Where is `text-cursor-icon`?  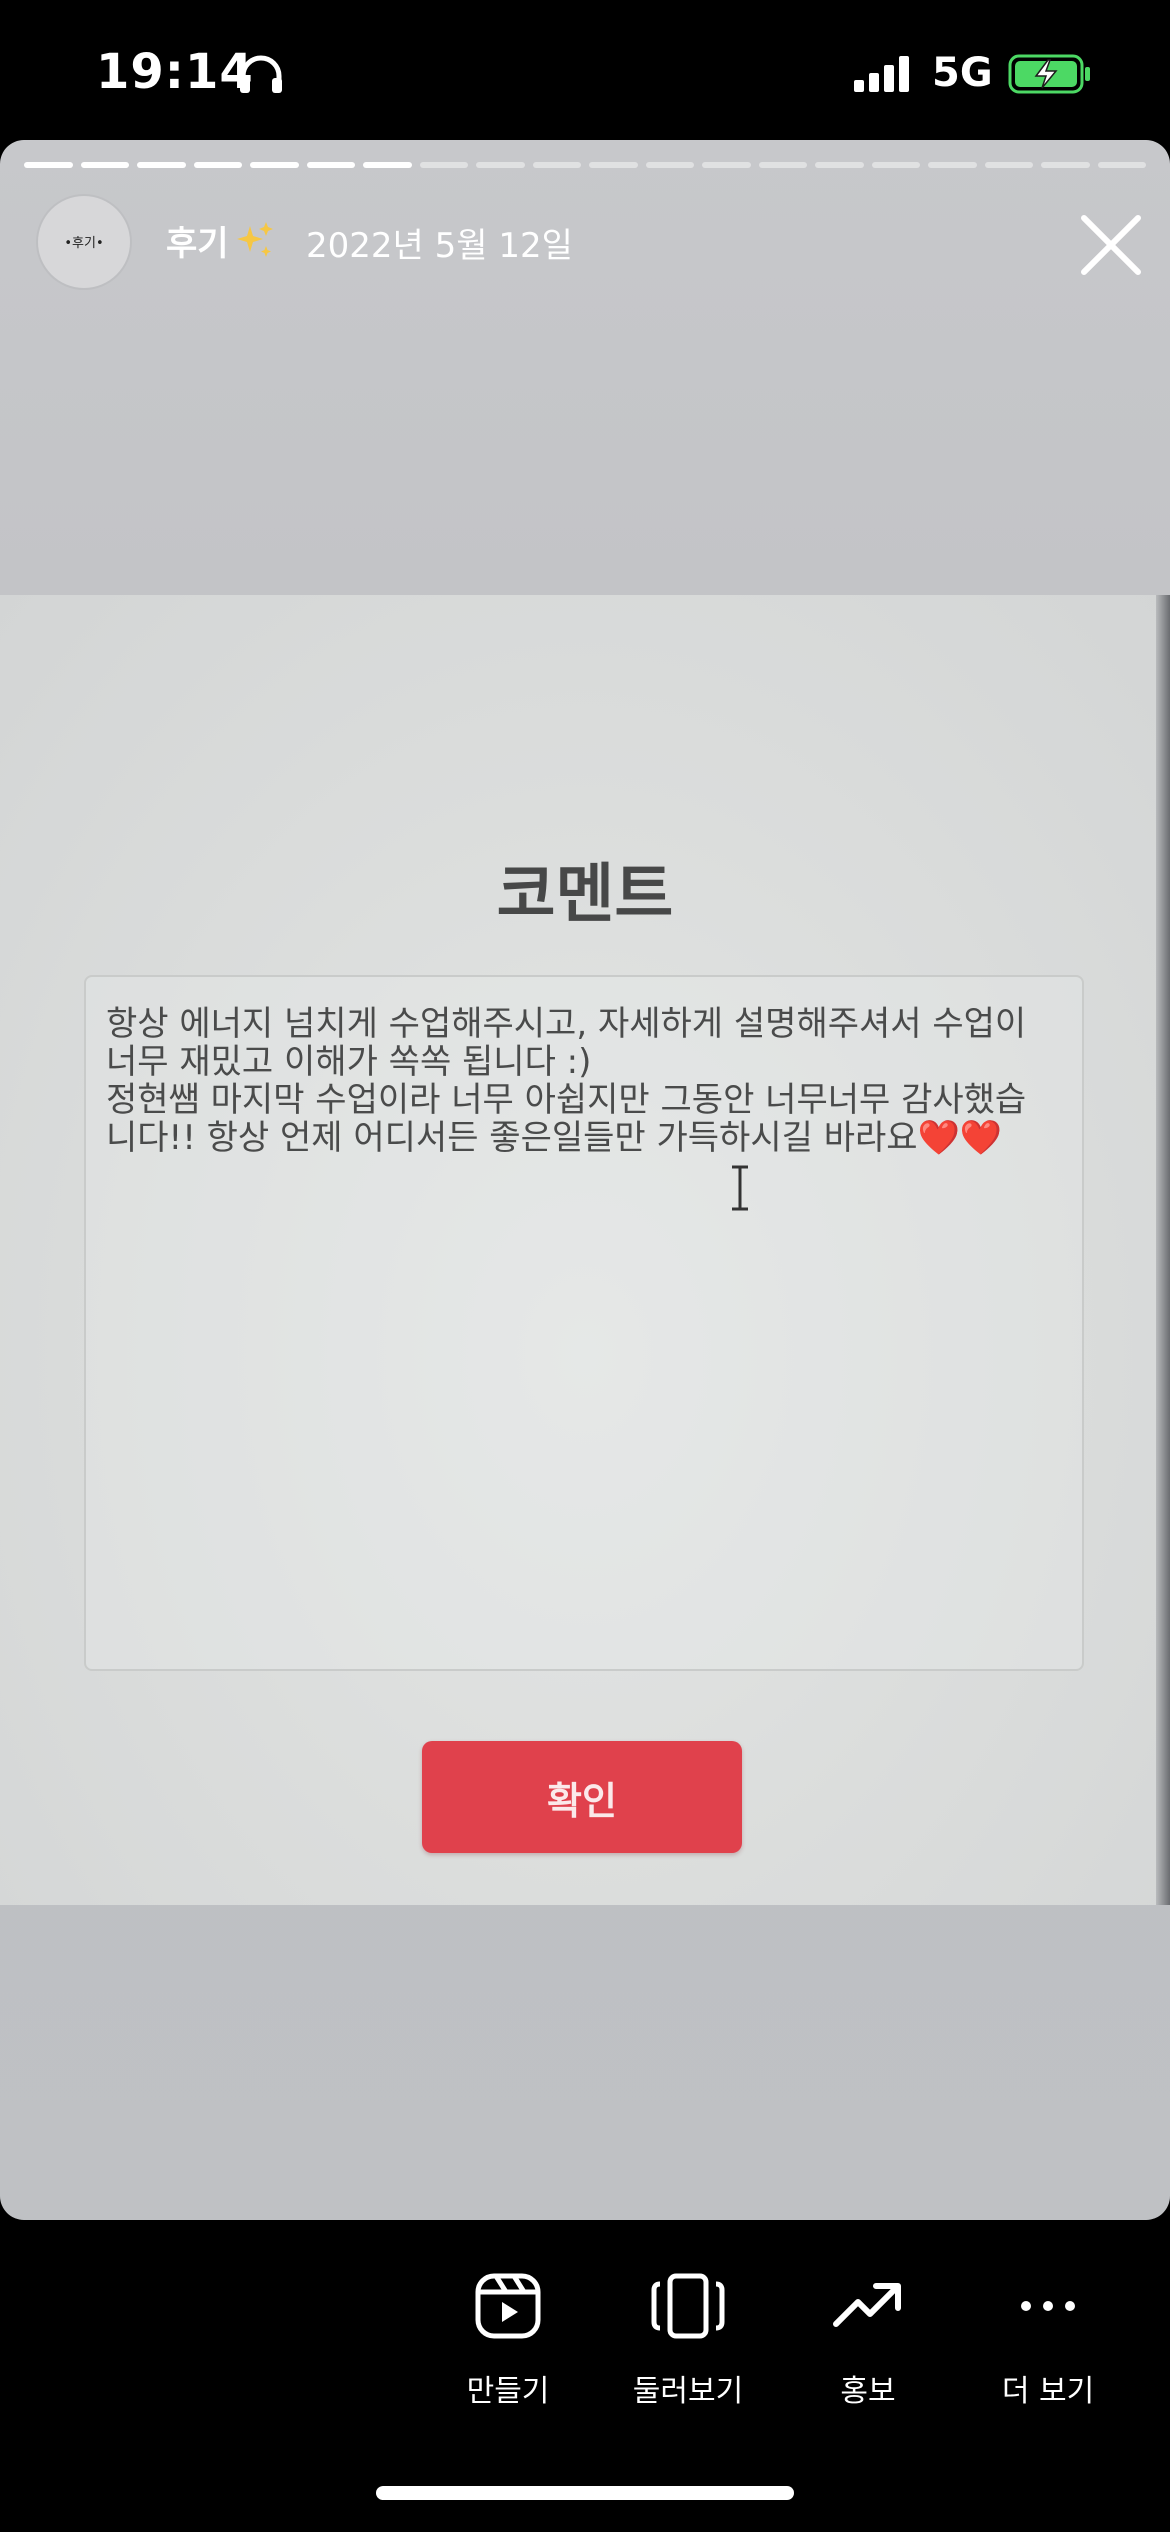 text-cursor-icon is located at coordinates (740, 1190).